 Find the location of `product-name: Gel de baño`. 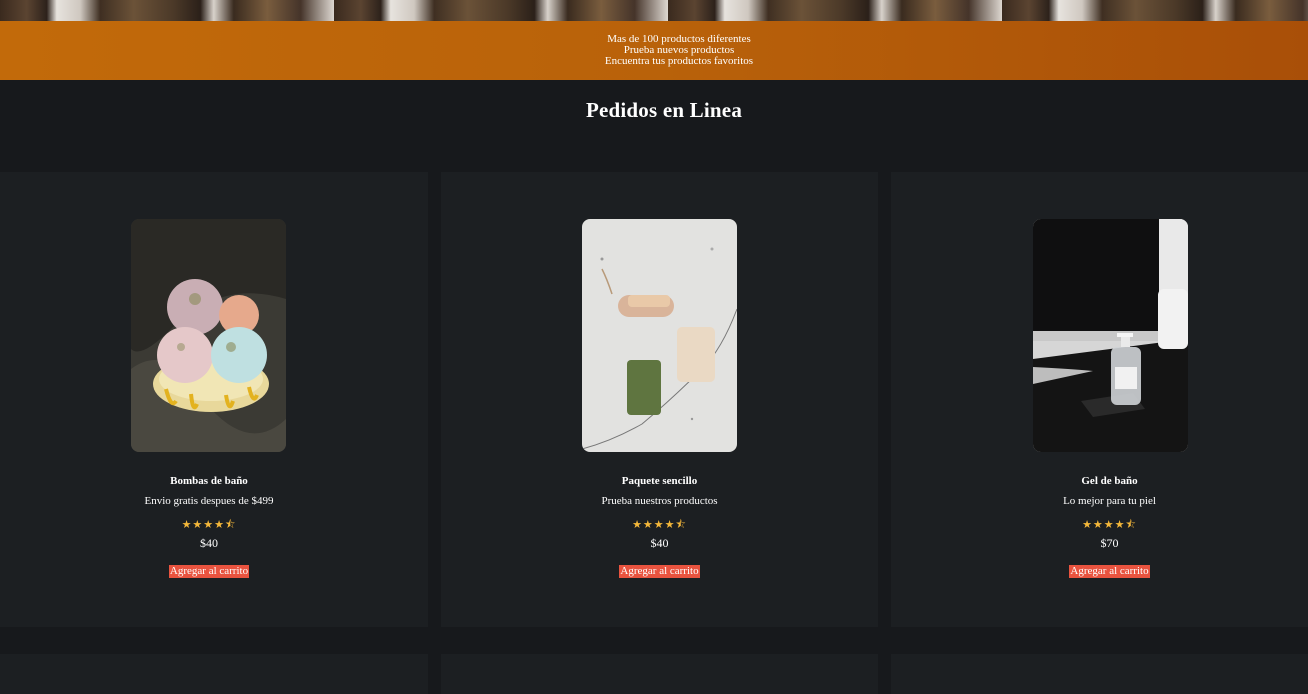

product-name: Gel de baño is located at coordinates (1109, 481).